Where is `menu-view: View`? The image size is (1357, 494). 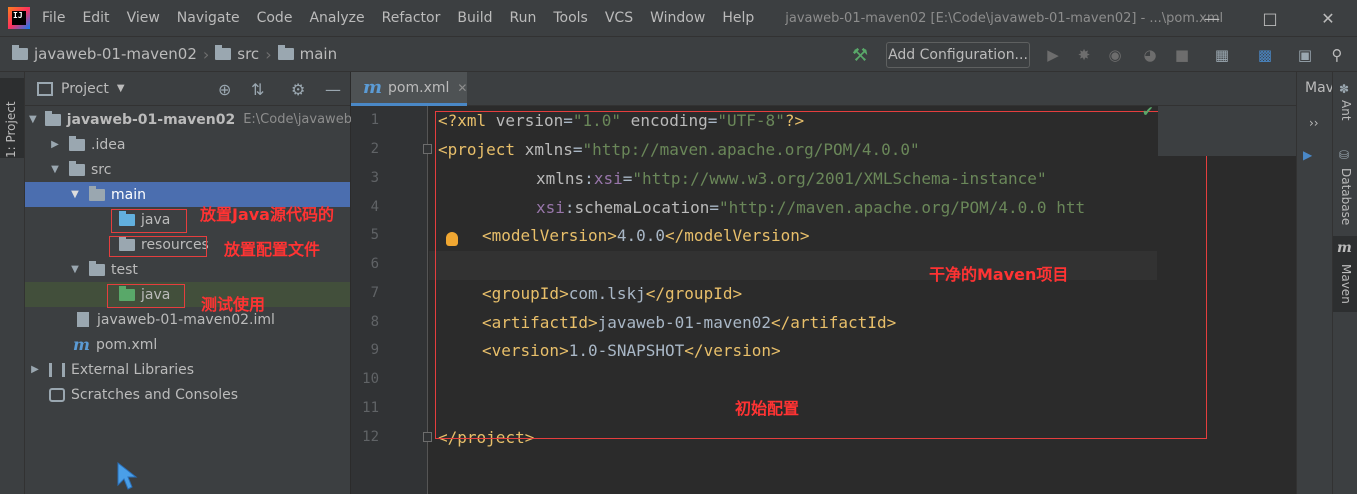 menu-view: View is located at coordinates (143, 18).